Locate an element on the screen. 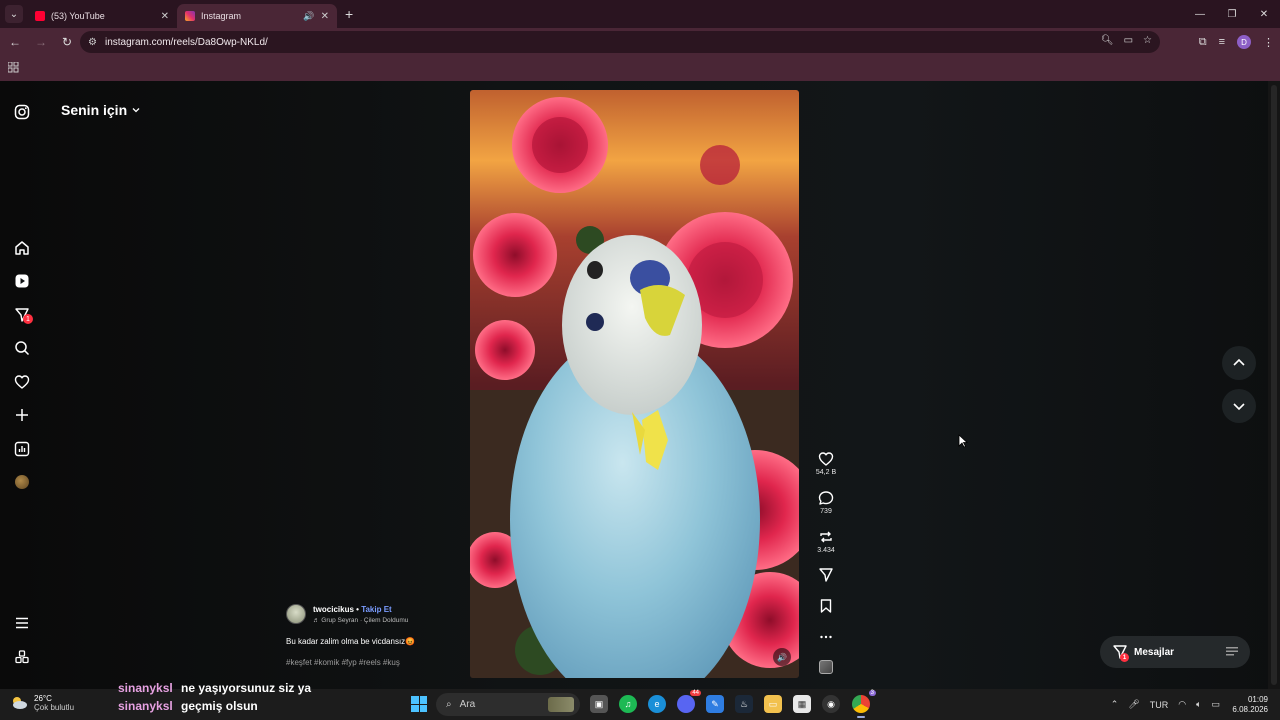 Image resolution: width=1280 pixels, height=720 pixels. volume-icon: 🔊 is located at coordinates (782, 657).